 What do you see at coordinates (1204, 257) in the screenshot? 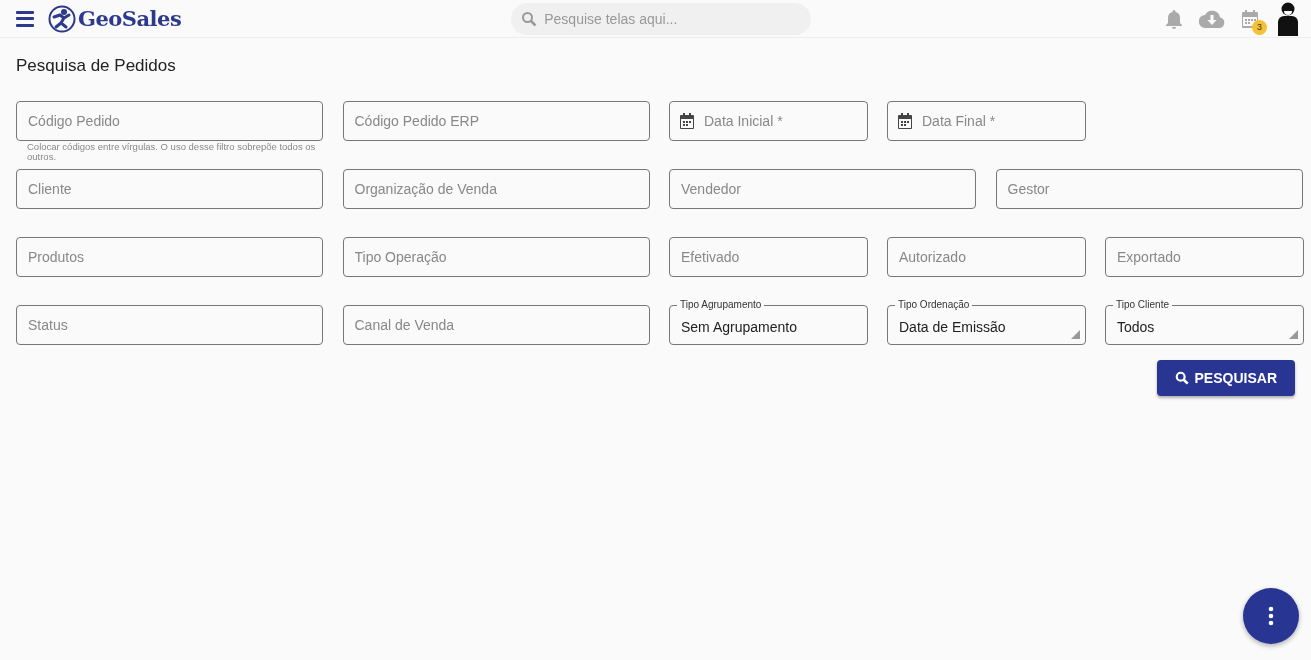
I see `input-field: Exportado` at bounding box center [1204, 257].